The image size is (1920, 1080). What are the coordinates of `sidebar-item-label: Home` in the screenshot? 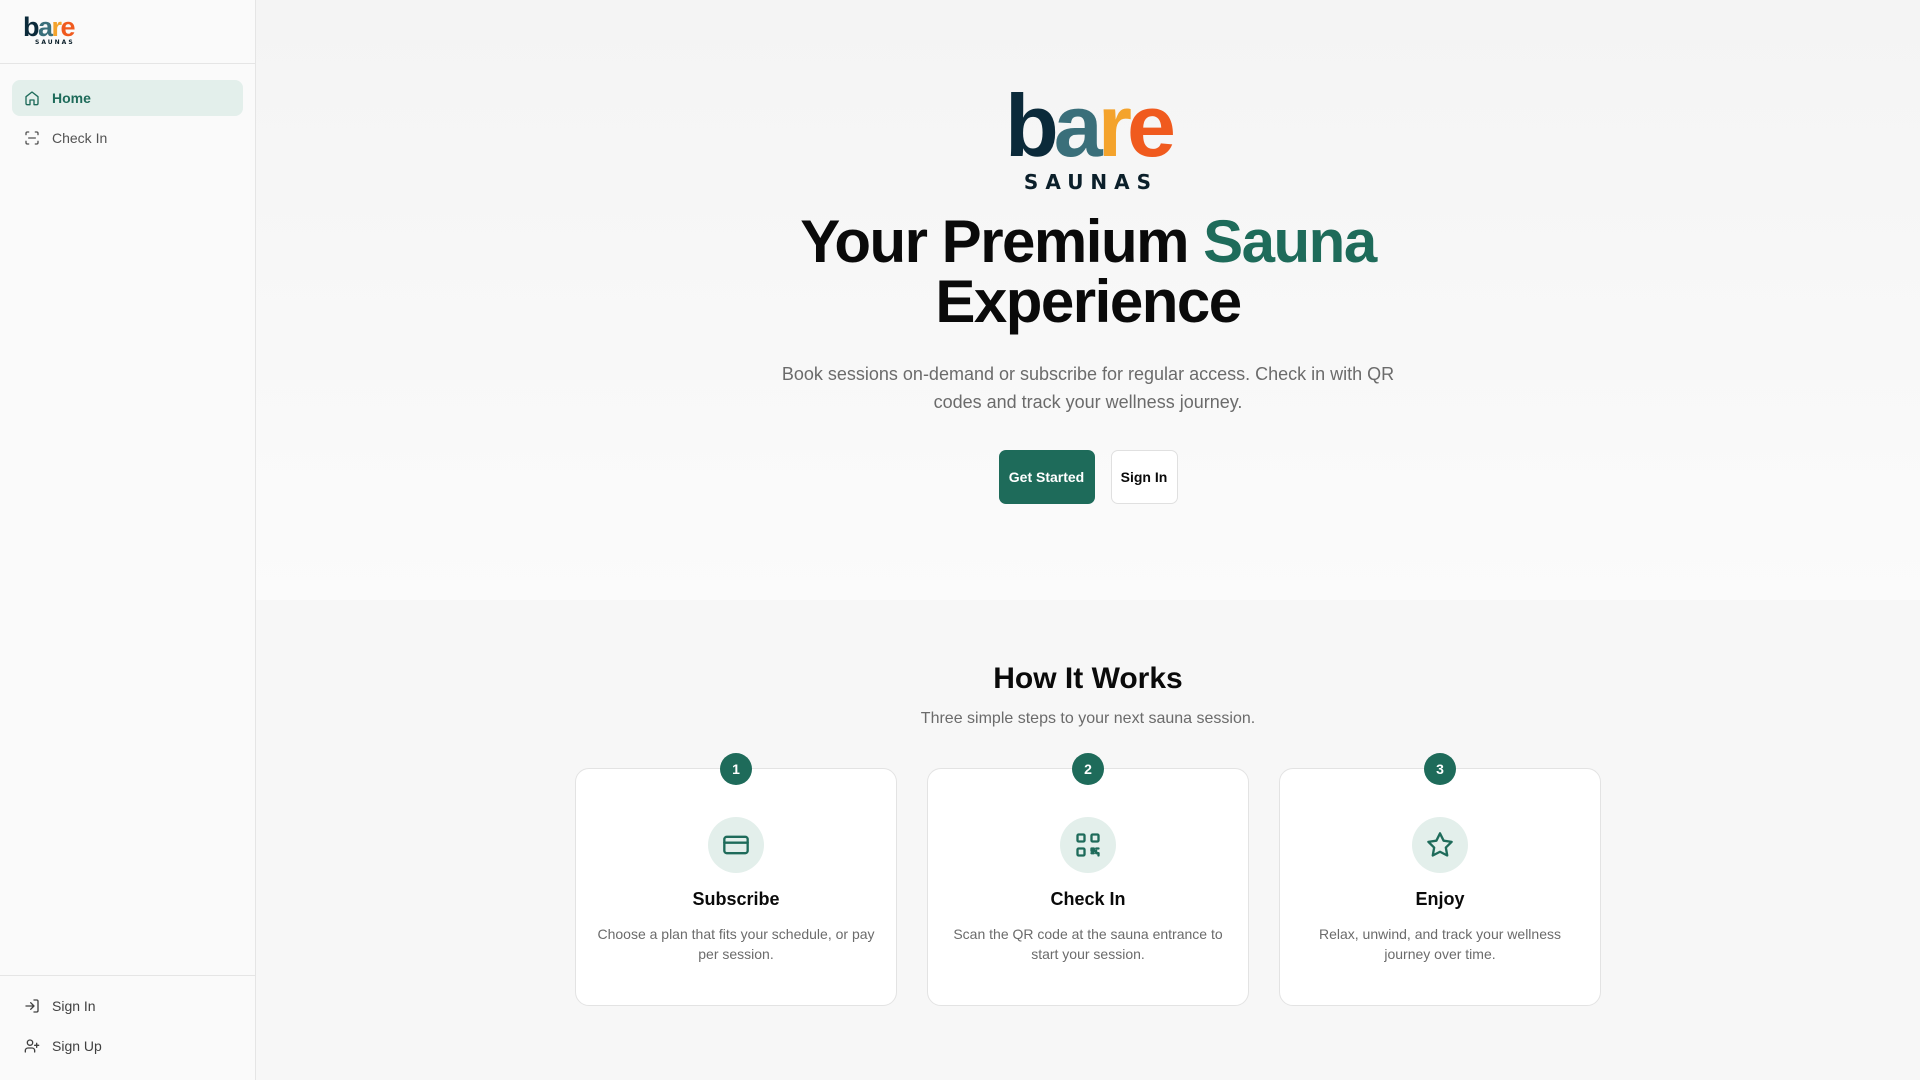 It's located at (71, 98).